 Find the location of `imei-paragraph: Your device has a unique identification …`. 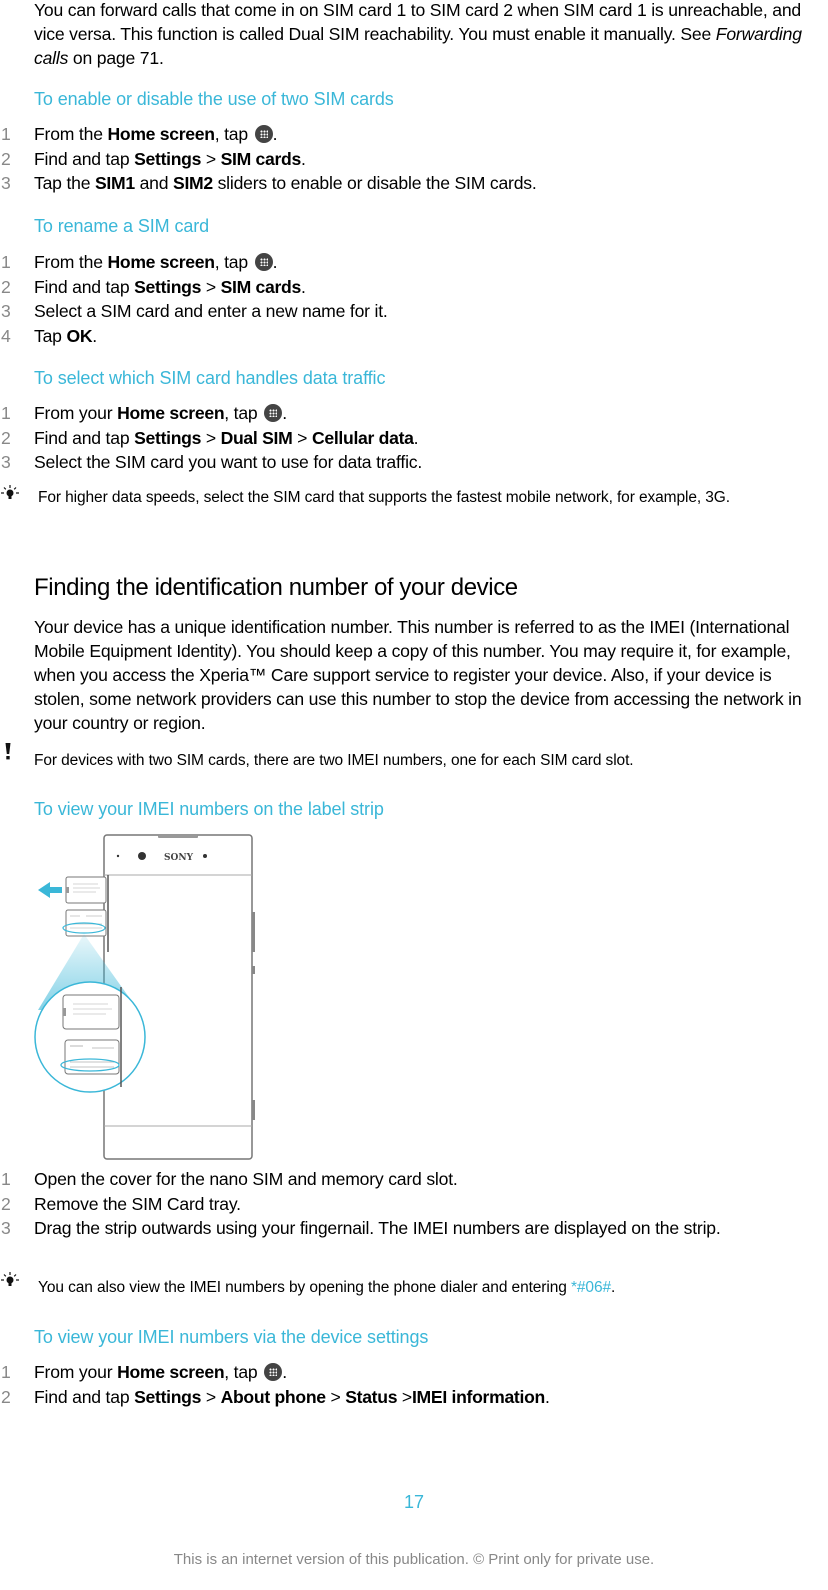

imei-paragraph: Your device has a unique identification … is located at coordinates (418, 675).